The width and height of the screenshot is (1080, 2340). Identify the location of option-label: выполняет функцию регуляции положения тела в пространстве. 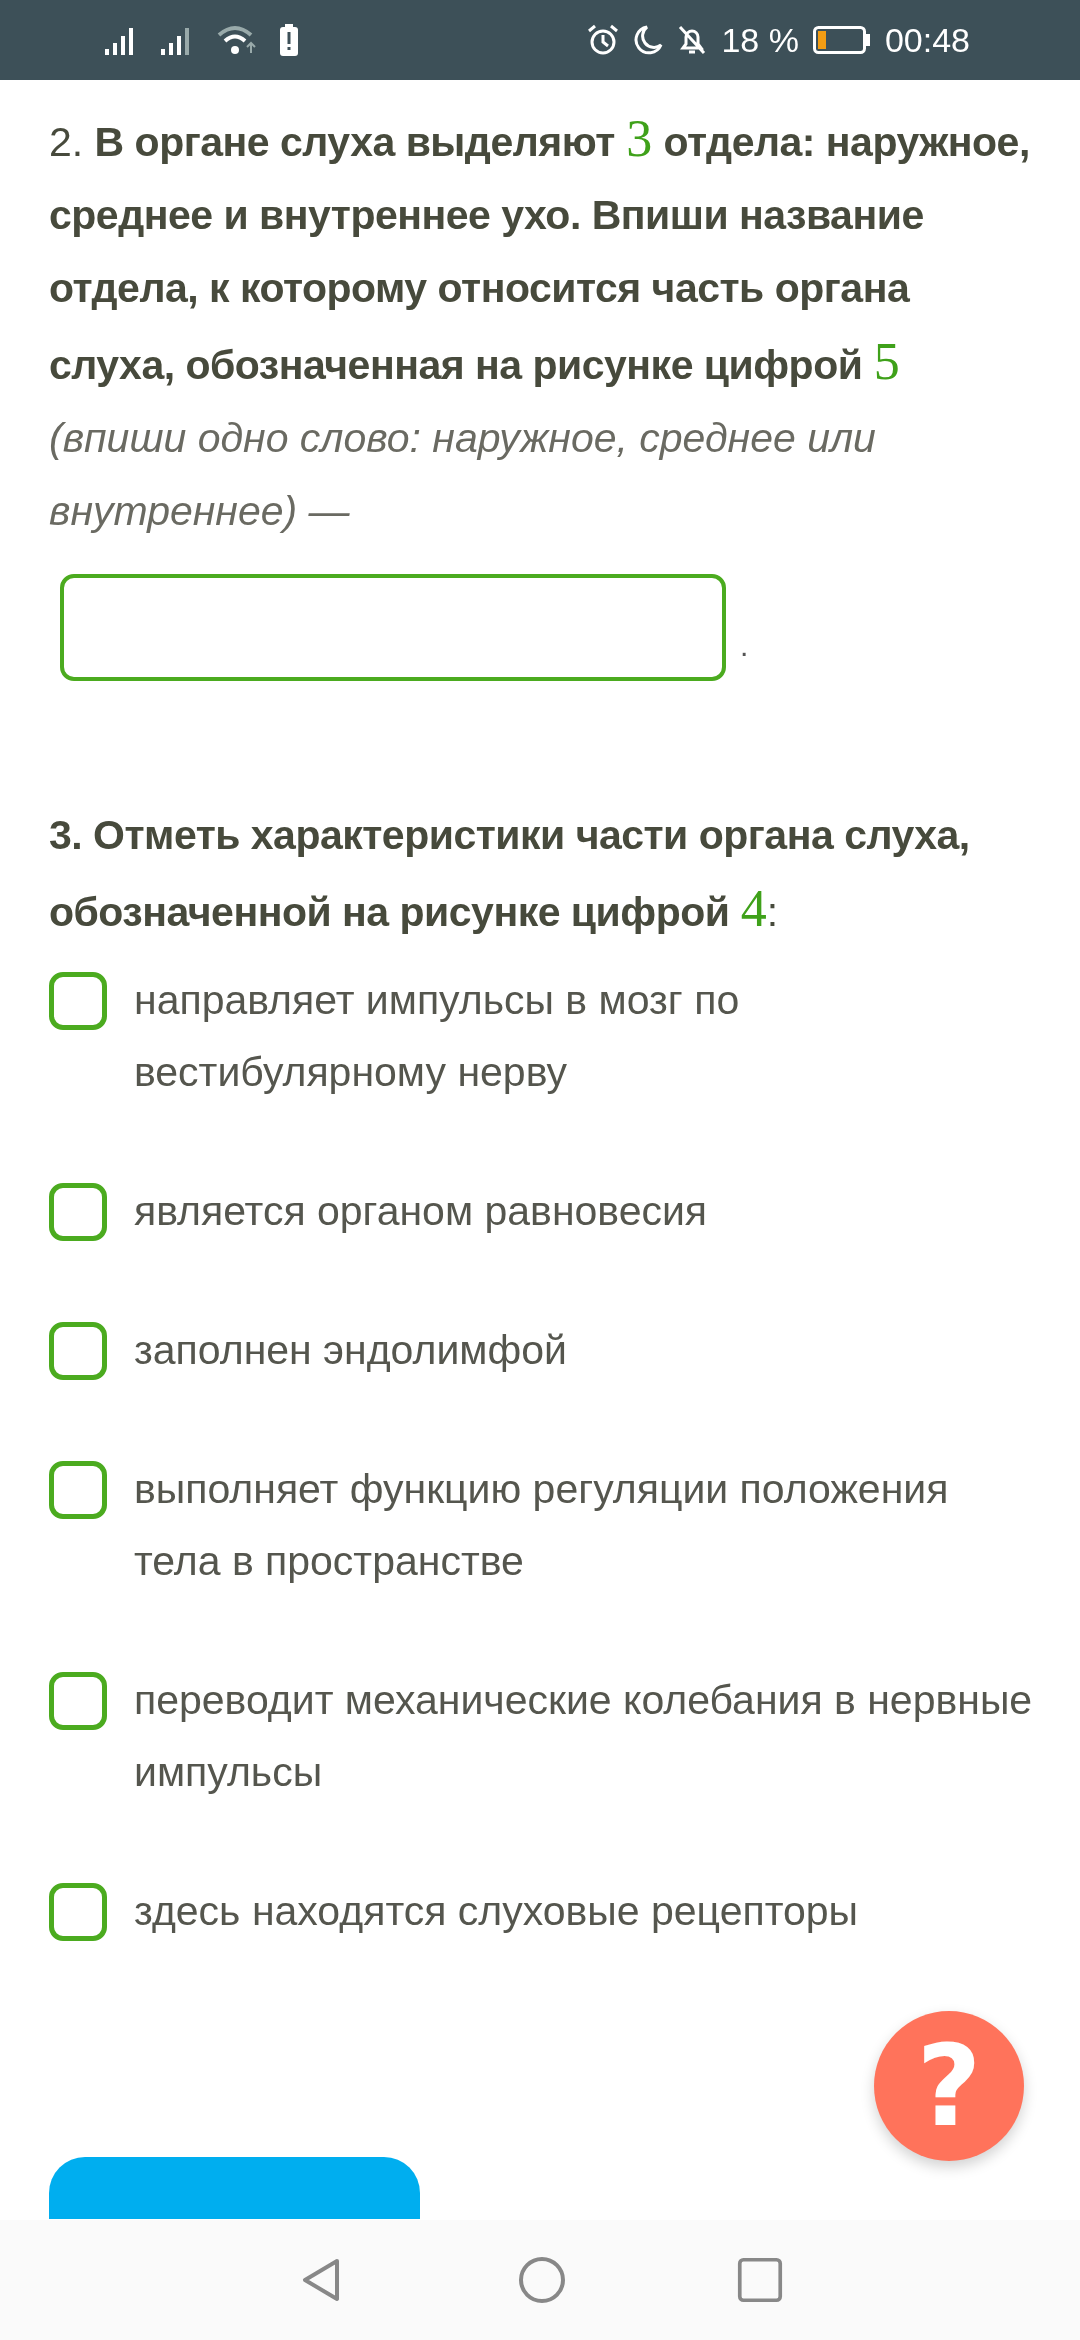
(542, 1525).